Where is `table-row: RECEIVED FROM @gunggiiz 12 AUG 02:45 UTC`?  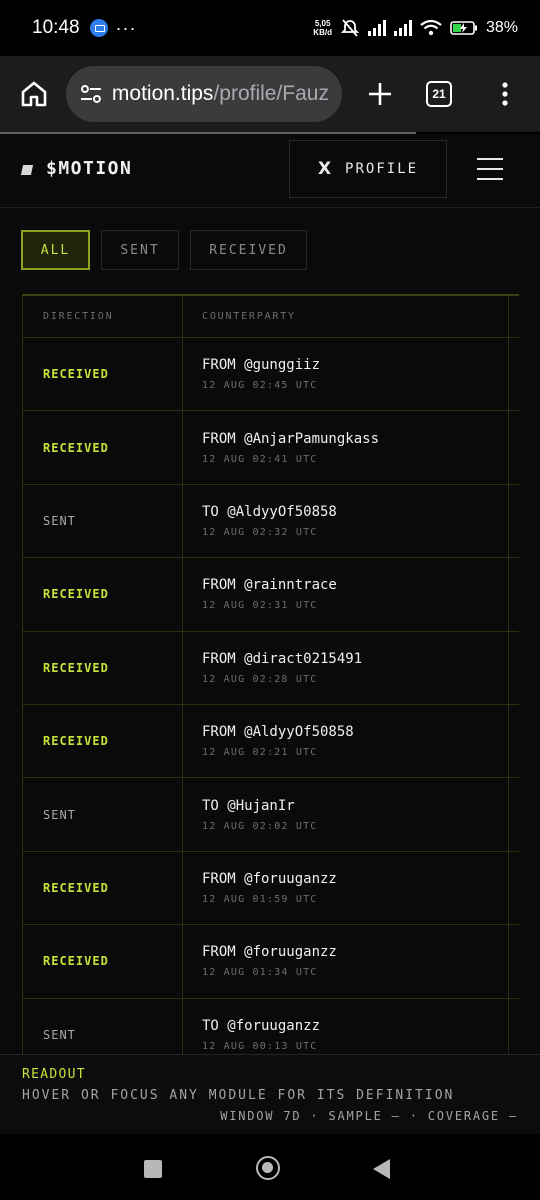
table-row: RECEIVED FROM @gunggiiz 12 AUG 02:45 UTC is located at coordinates (271, 375).